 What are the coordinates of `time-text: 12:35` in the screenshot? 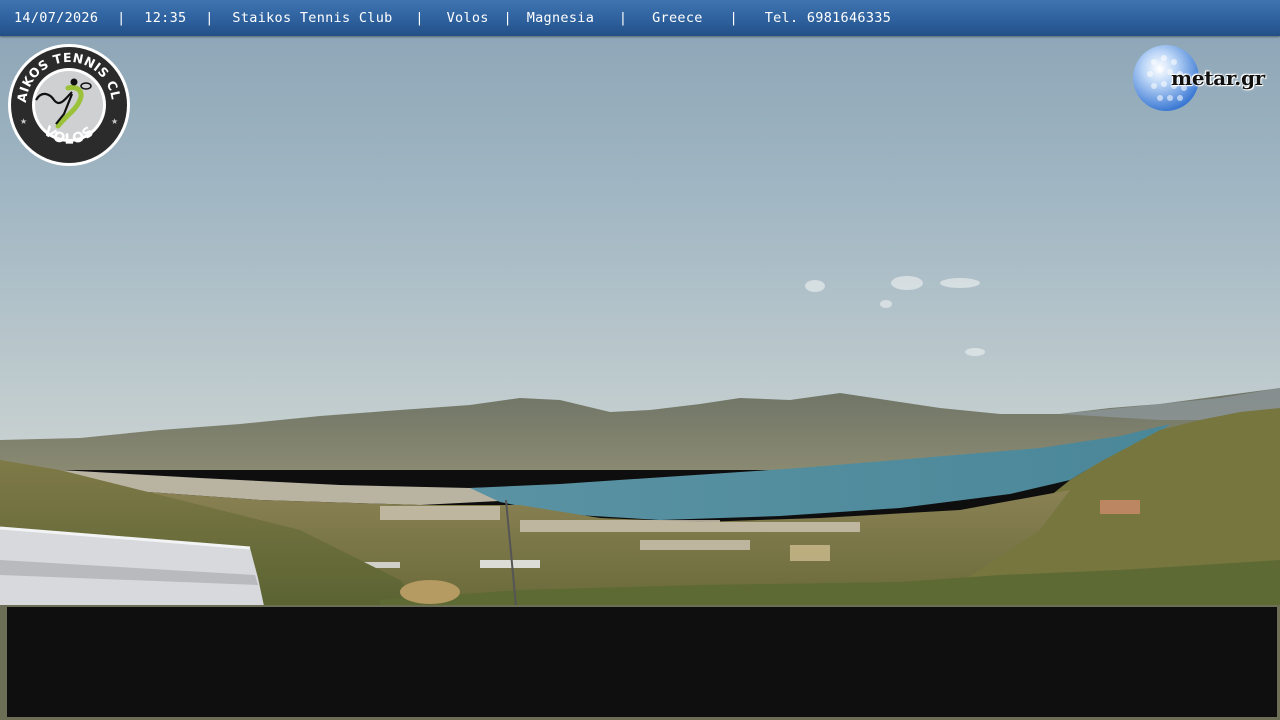 It's located at (165, 18).